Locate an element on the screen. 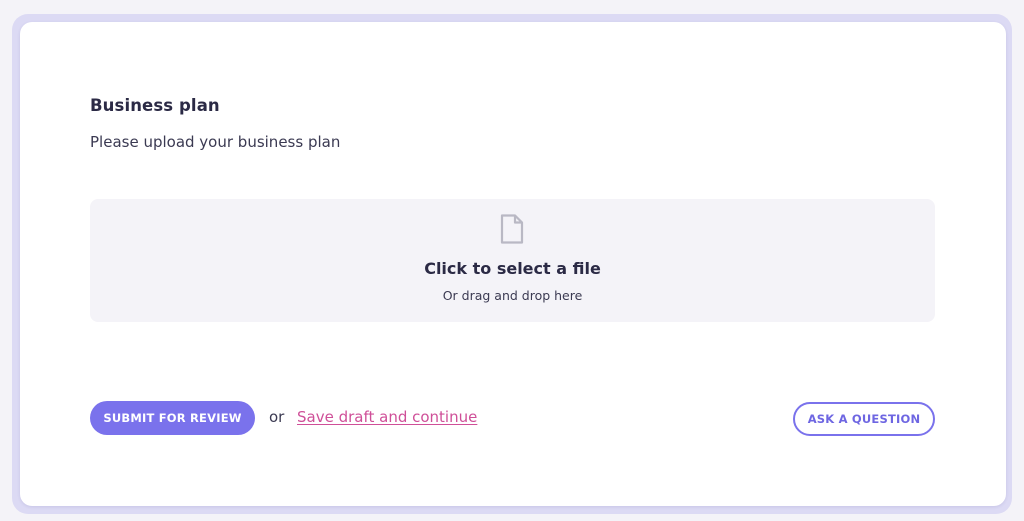  ask-question-button: ASK A QUESTION is located at coordinates (864, 419).